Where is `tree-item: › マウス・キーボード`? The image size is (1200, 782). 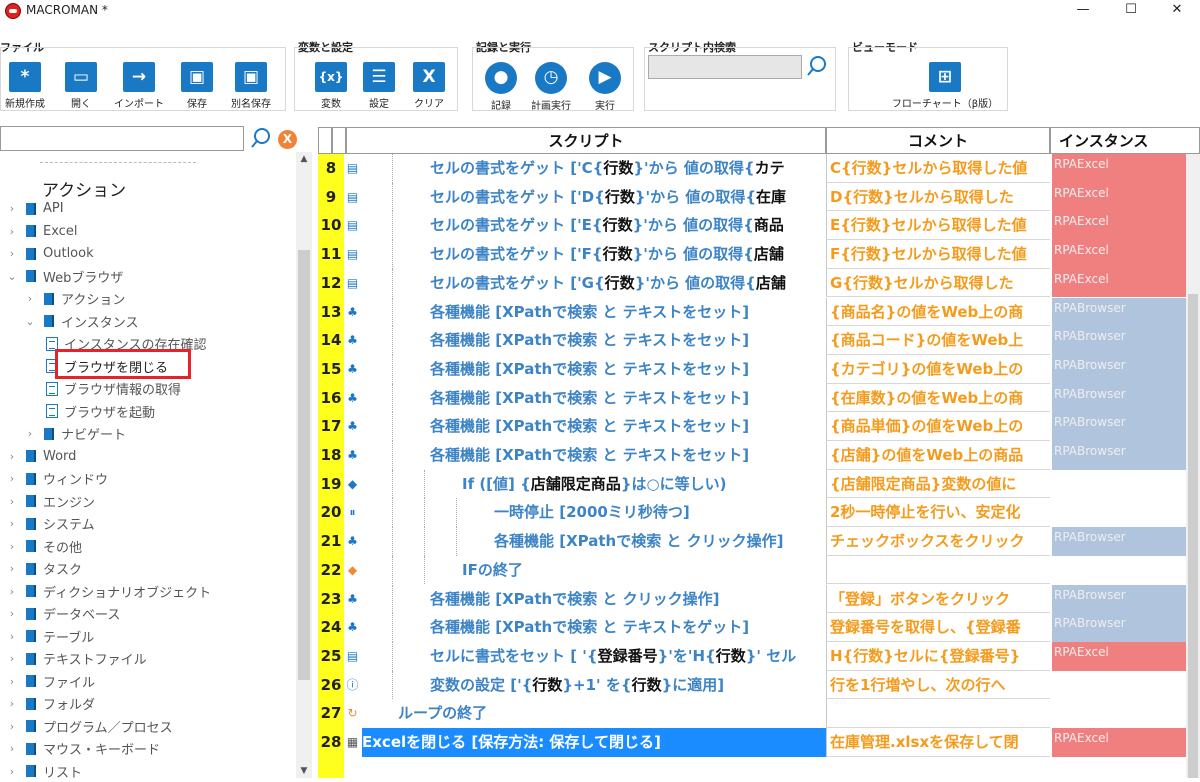
tree-item: › マウス・キーボード is located at coordinates (83, 748).